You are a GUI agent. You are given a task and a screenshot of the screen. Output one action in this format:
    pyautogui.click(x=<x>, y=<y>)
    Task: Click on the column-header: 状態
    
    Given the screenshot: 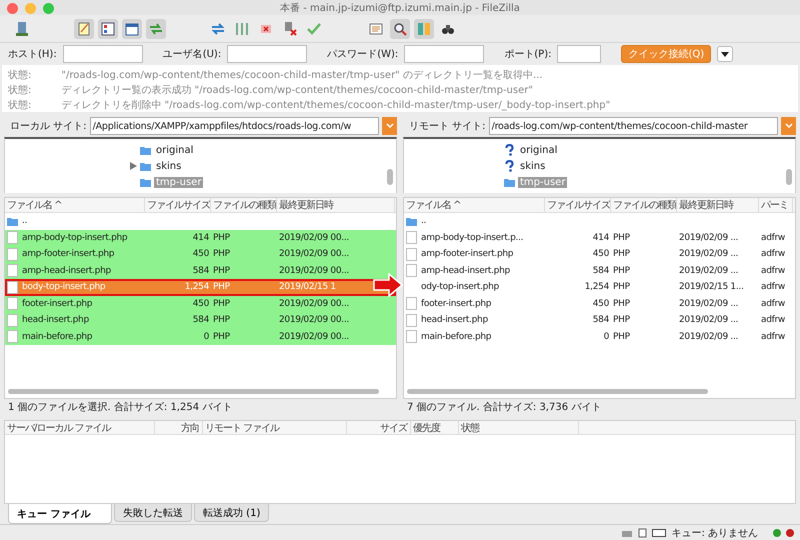 What is the action you would take?
    pyautogui.click(x=519, y=427)
    